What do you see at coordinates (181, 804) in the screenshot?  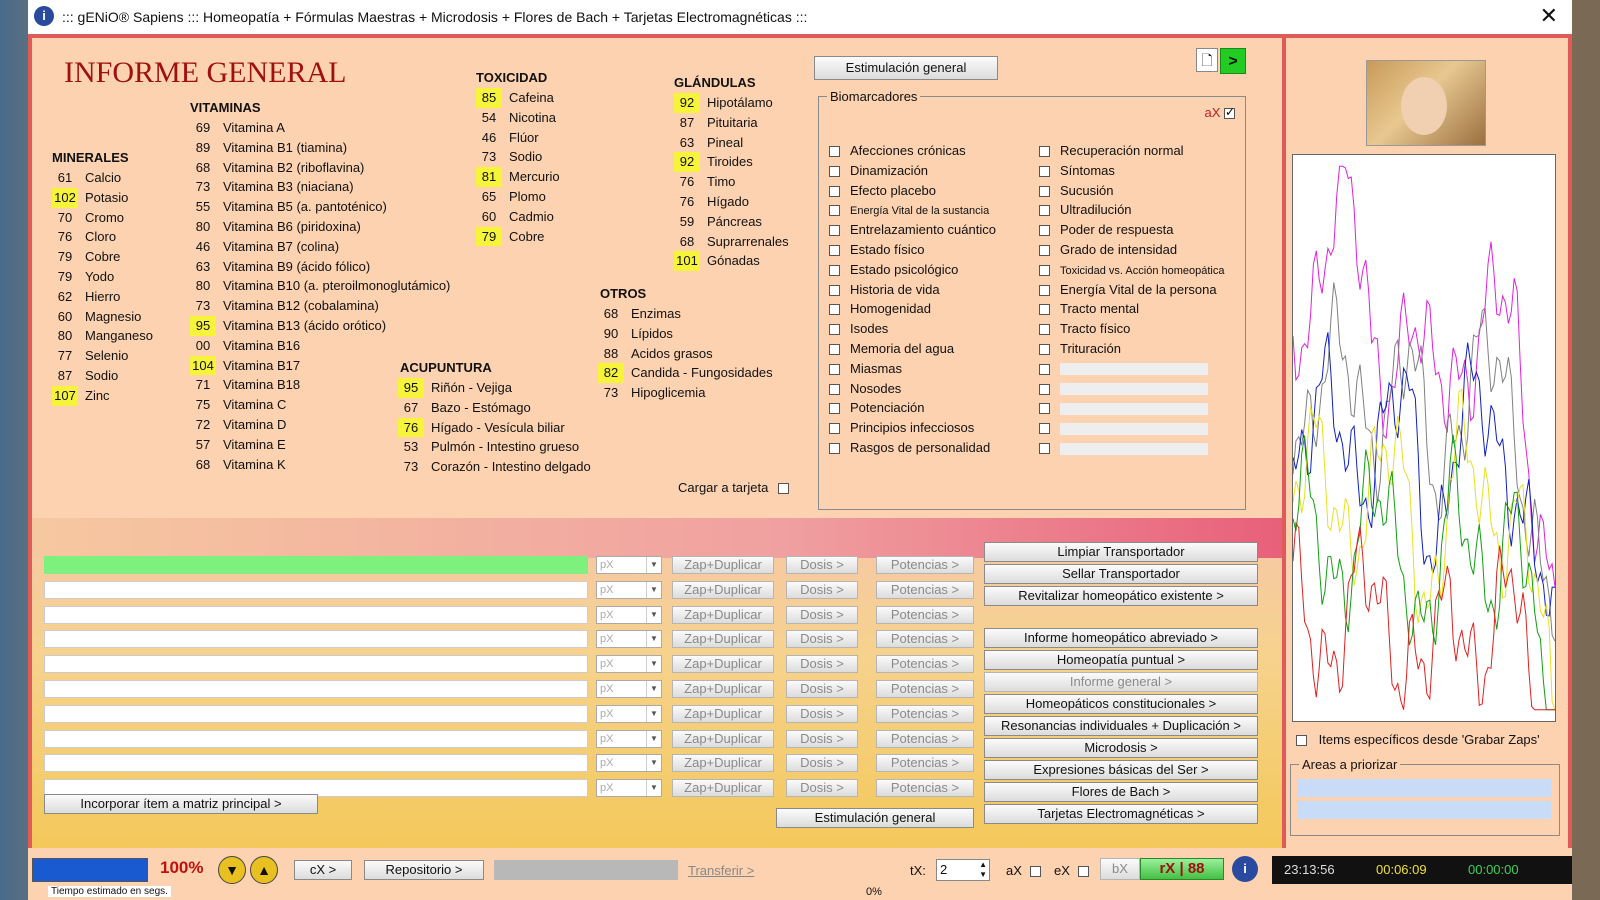 I see `incorporar-button: Incorporar ítem a matriz principal >` at bounding box center [181, 804].